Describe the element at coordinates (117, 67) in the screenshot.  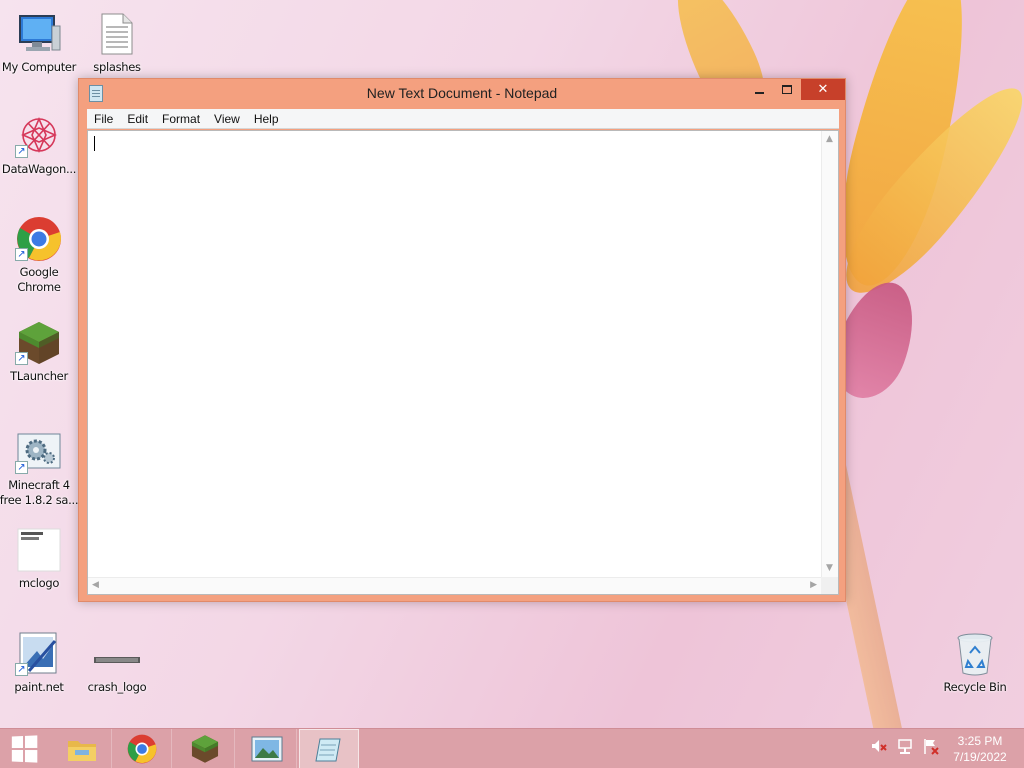
I see `desktop-icon-label: splashes` at that location.